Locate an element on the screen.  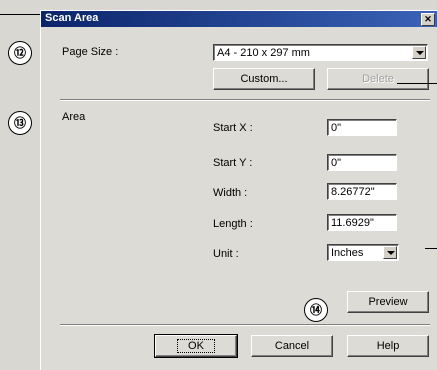
unit-value: Inches is located at coordinates (347, 253).